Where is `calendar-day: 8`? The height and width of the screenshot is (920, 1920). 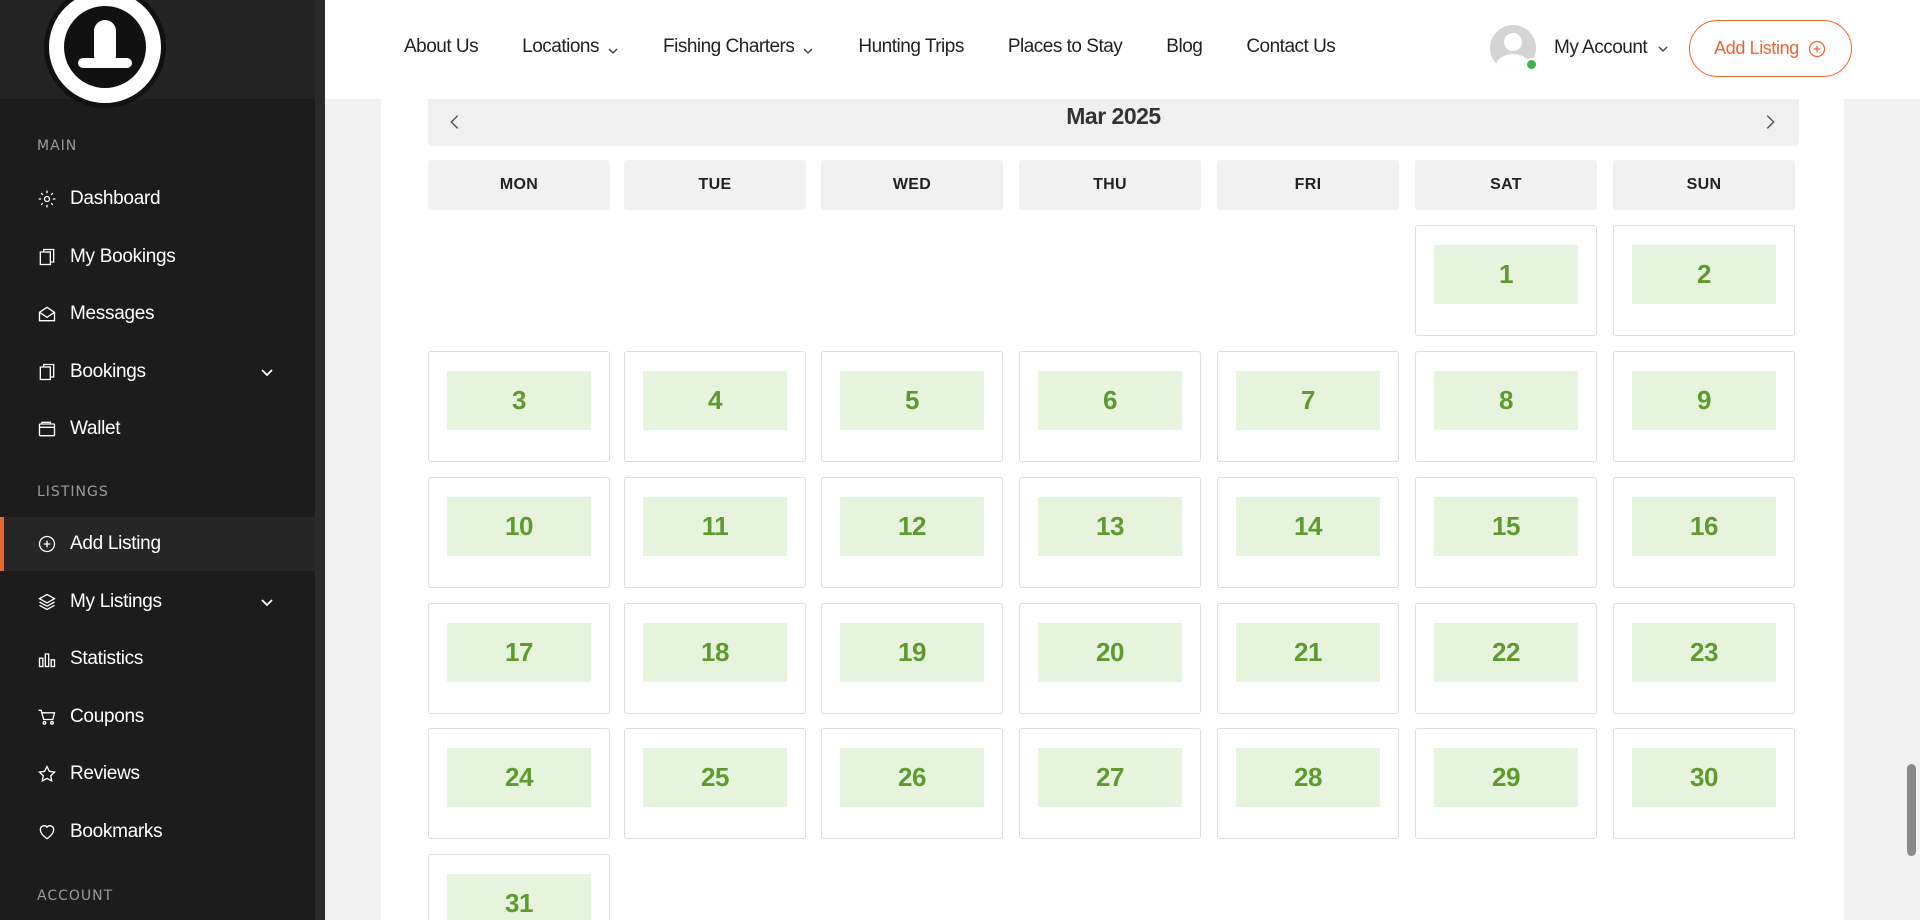
calendar-day: 8 is located at coordinates (1506, 406).